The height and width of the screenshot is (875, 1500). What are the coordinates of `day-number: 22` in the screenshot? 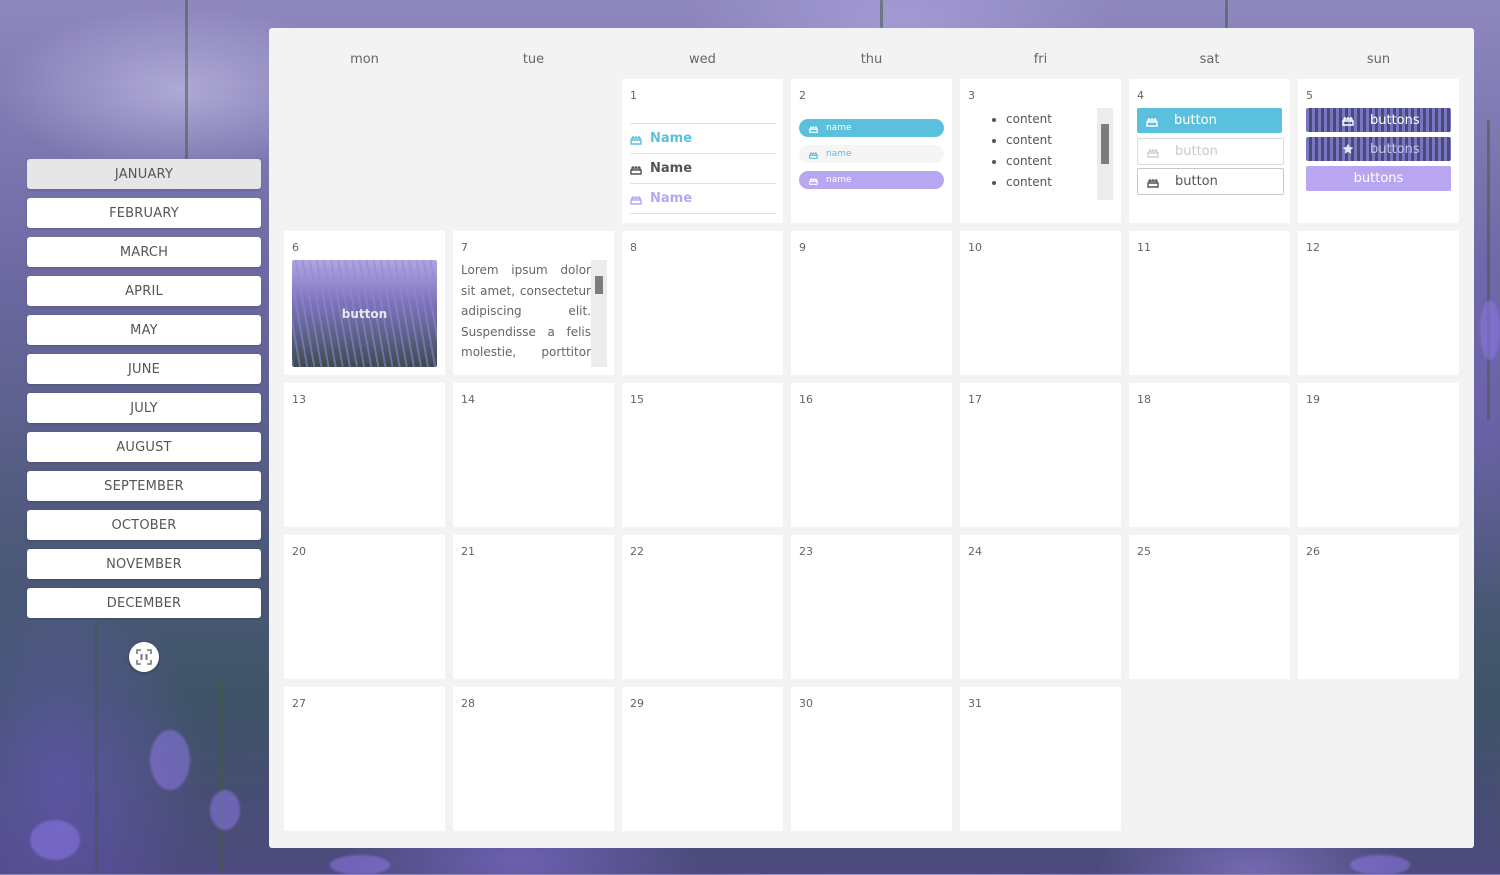 It's located at (637, 551).